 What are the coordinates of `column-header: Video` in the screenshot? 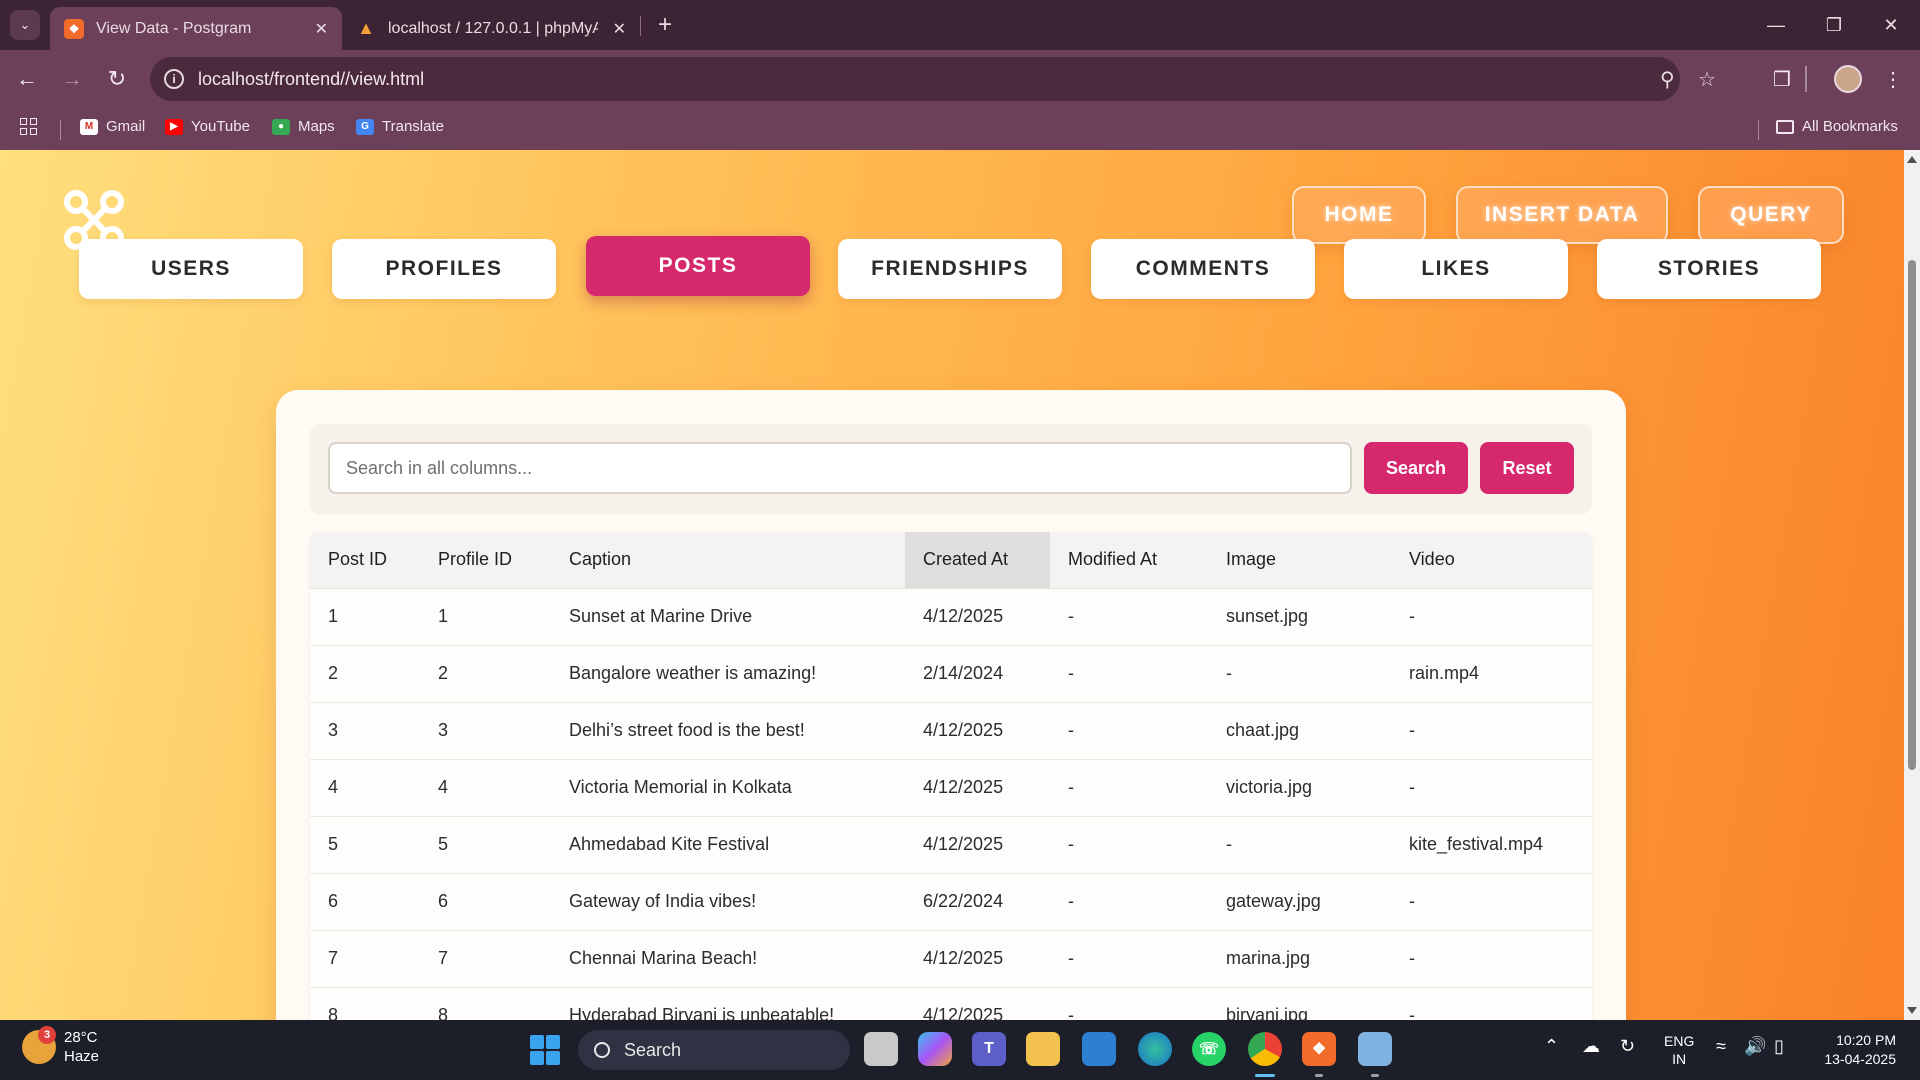 It's located at (1491, 560).